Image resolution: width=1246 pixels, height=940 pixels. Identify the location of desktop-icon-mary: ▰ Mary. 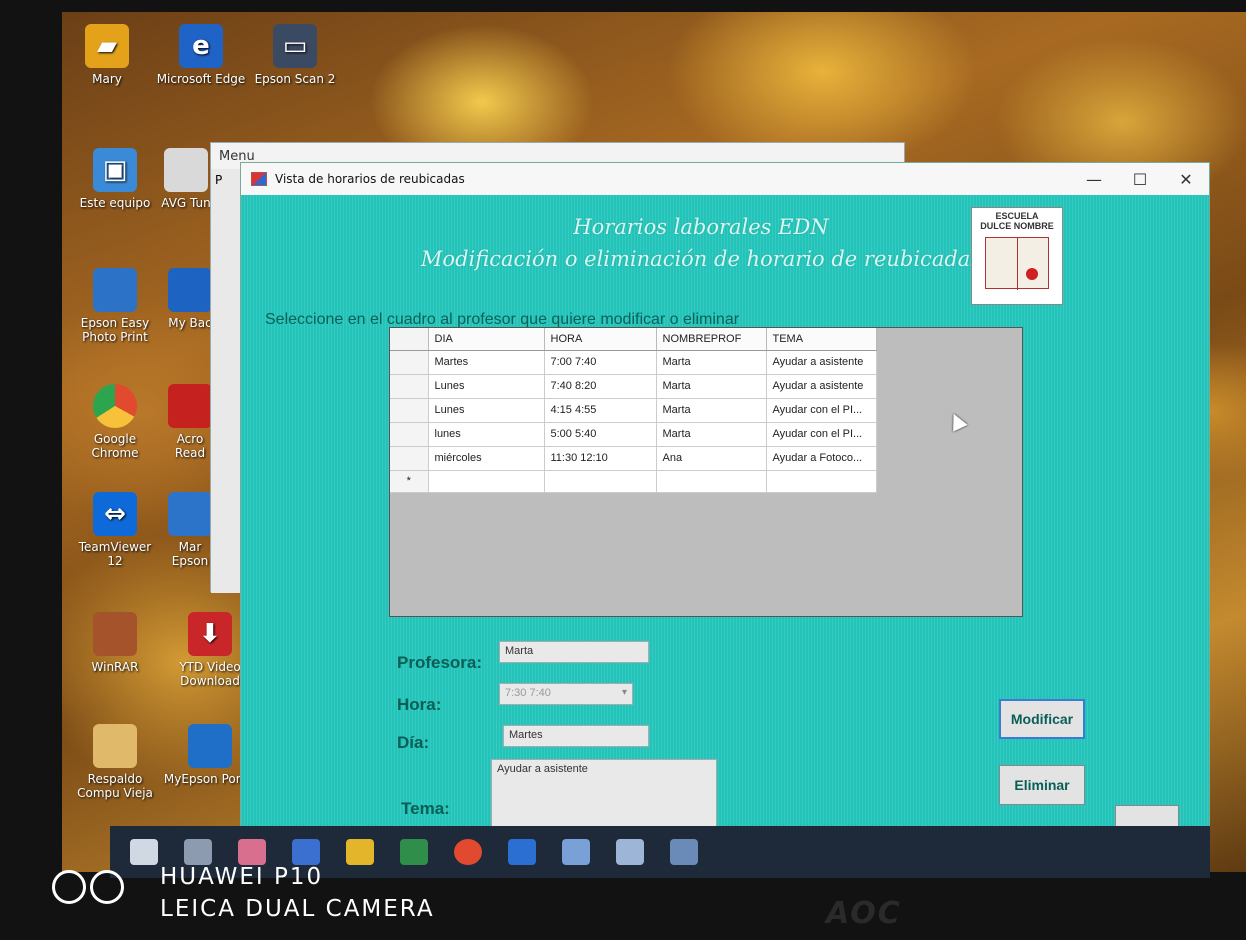
(107, 55).